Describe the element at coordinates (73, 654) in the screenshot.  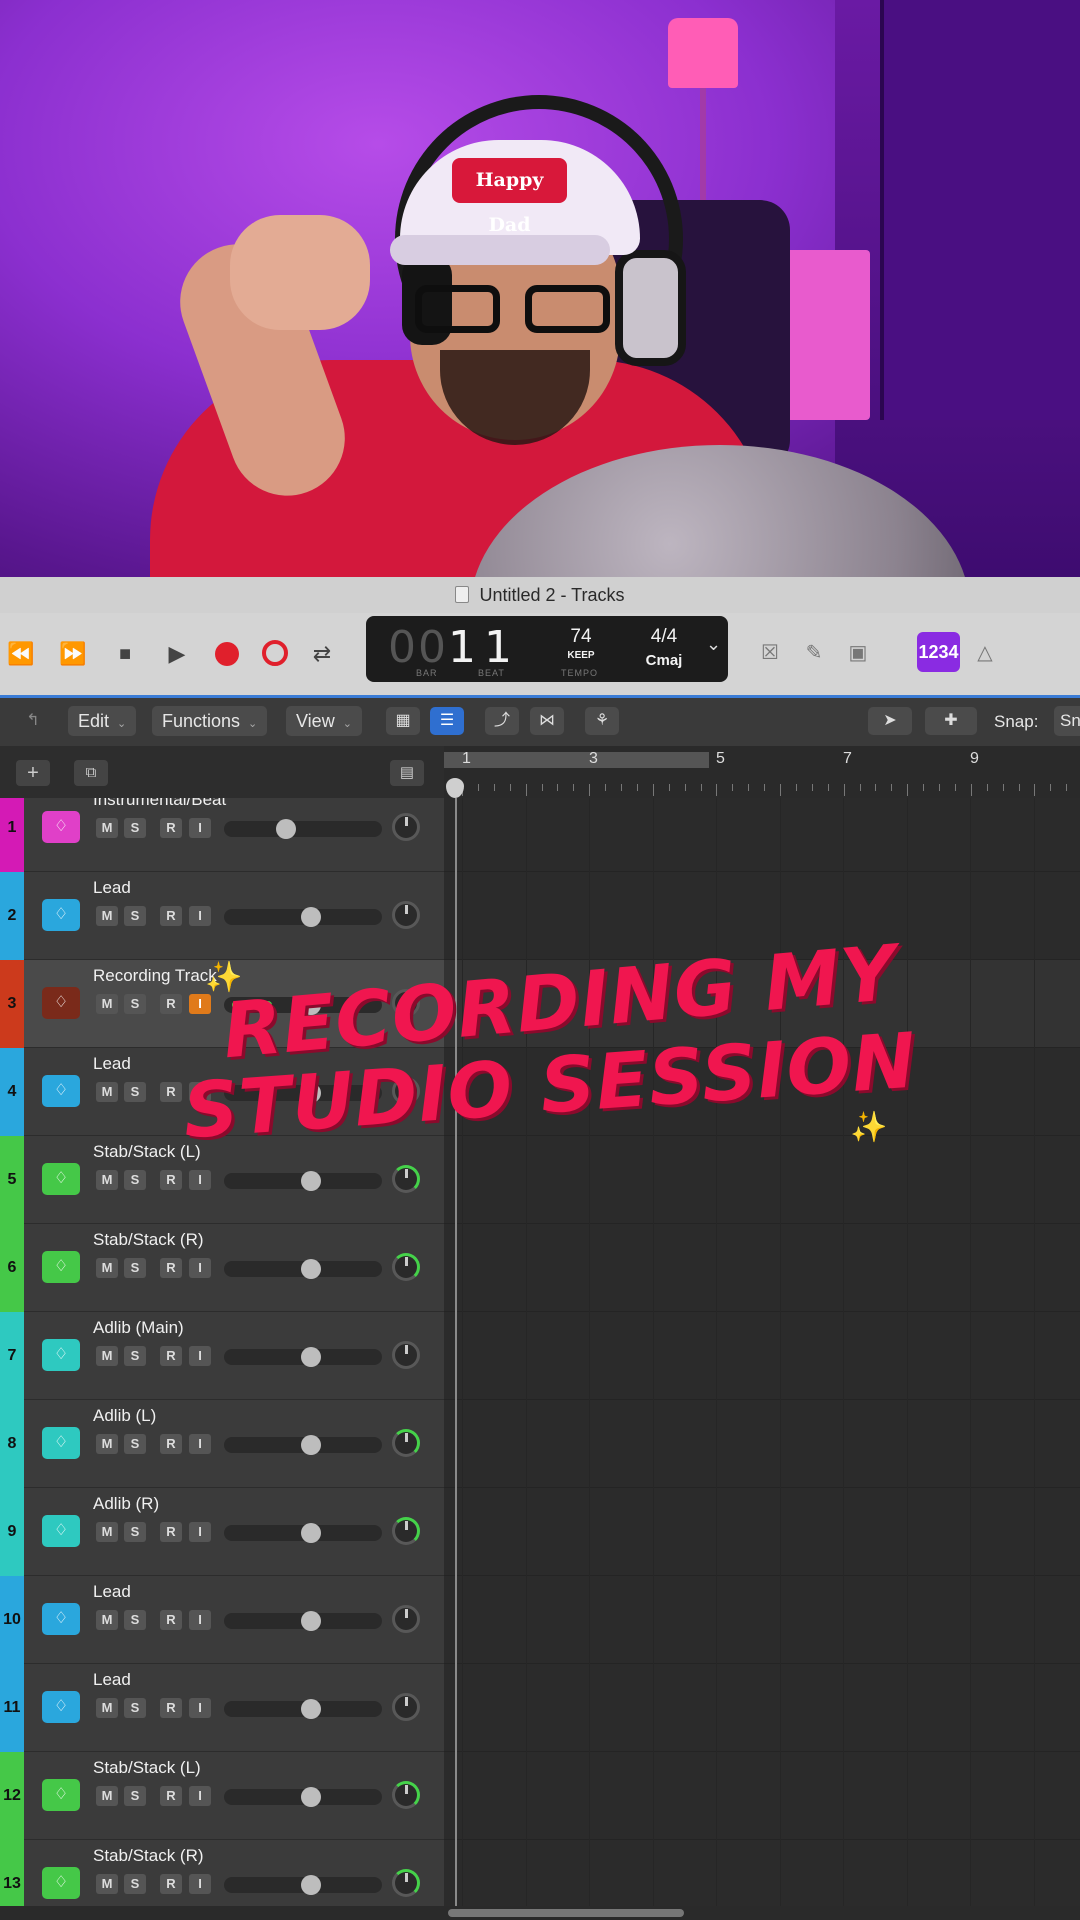
I see `fast-forward-icon: ⏩` at that location.